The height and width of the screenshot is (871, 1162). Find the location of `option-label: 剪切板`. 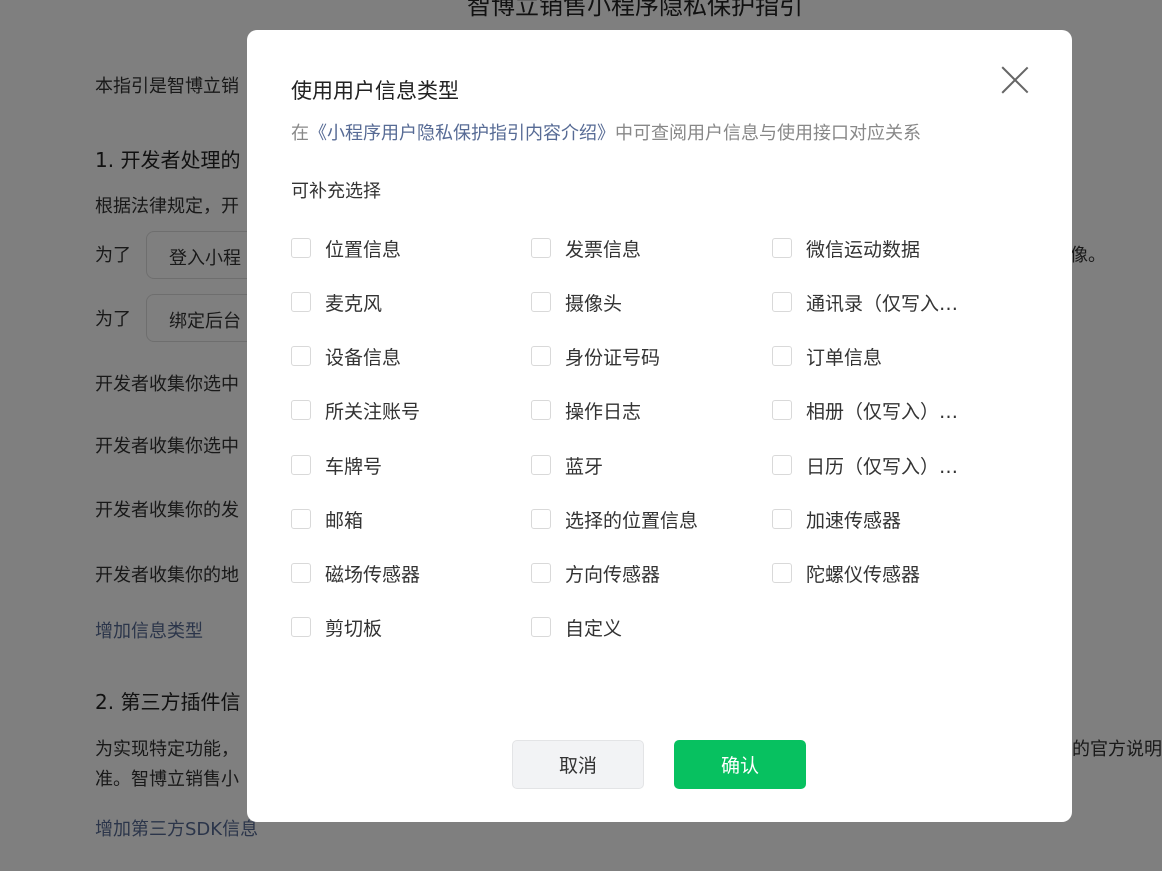

option-label: 剪切板 is located at coordinates (354, 628).